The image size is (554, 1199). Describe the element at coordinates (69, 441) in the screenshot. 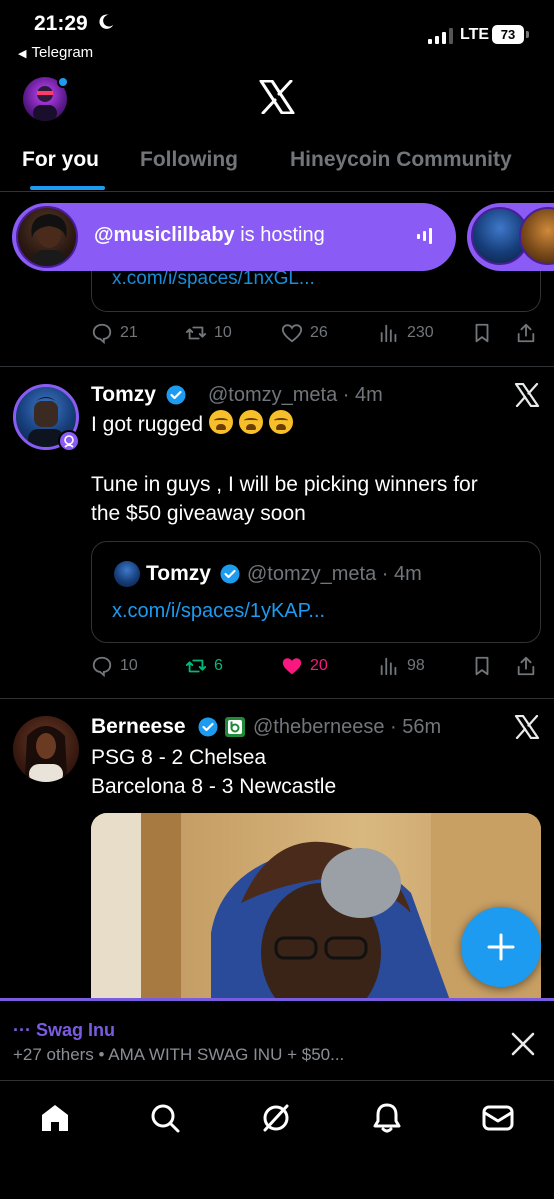

I see `space-live-badge-icon` at that location.